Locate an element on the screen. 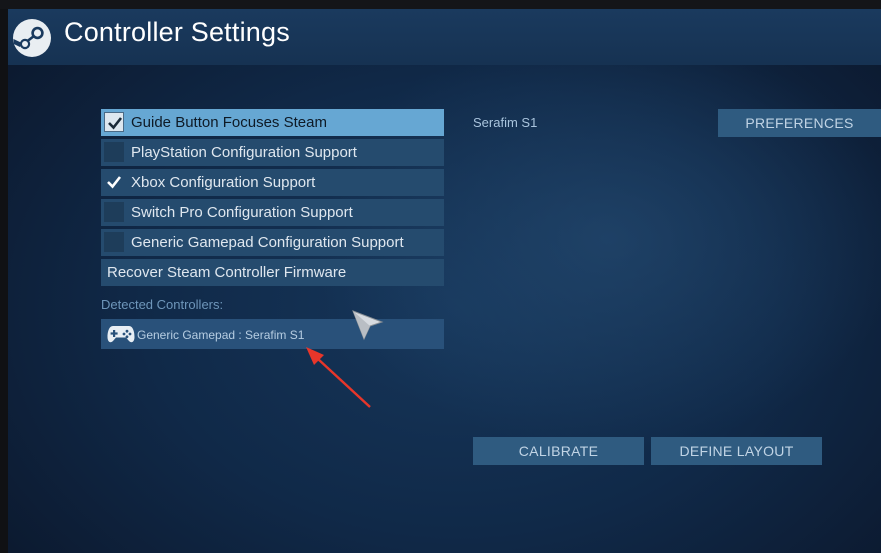  option-label: Xbox Configuration Support is located at coordinates (223, 182).